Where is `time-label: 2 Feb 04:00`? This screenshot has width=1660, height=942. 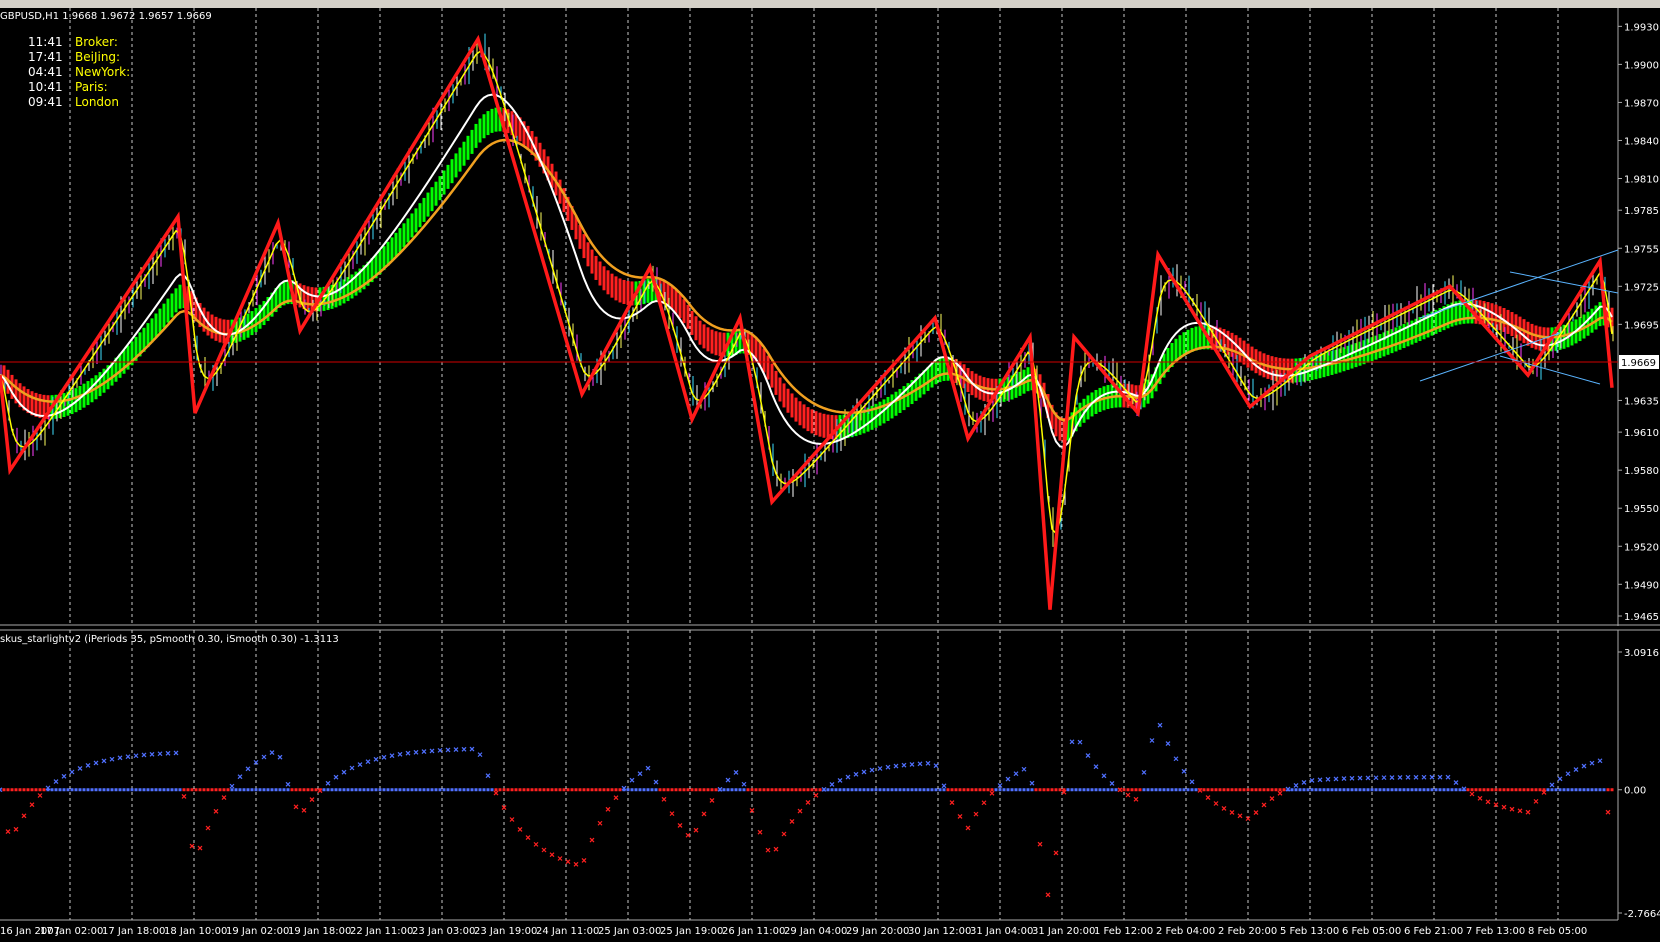
time-label: 2 Feb 04:00 is located at coordinates (1185, 931).